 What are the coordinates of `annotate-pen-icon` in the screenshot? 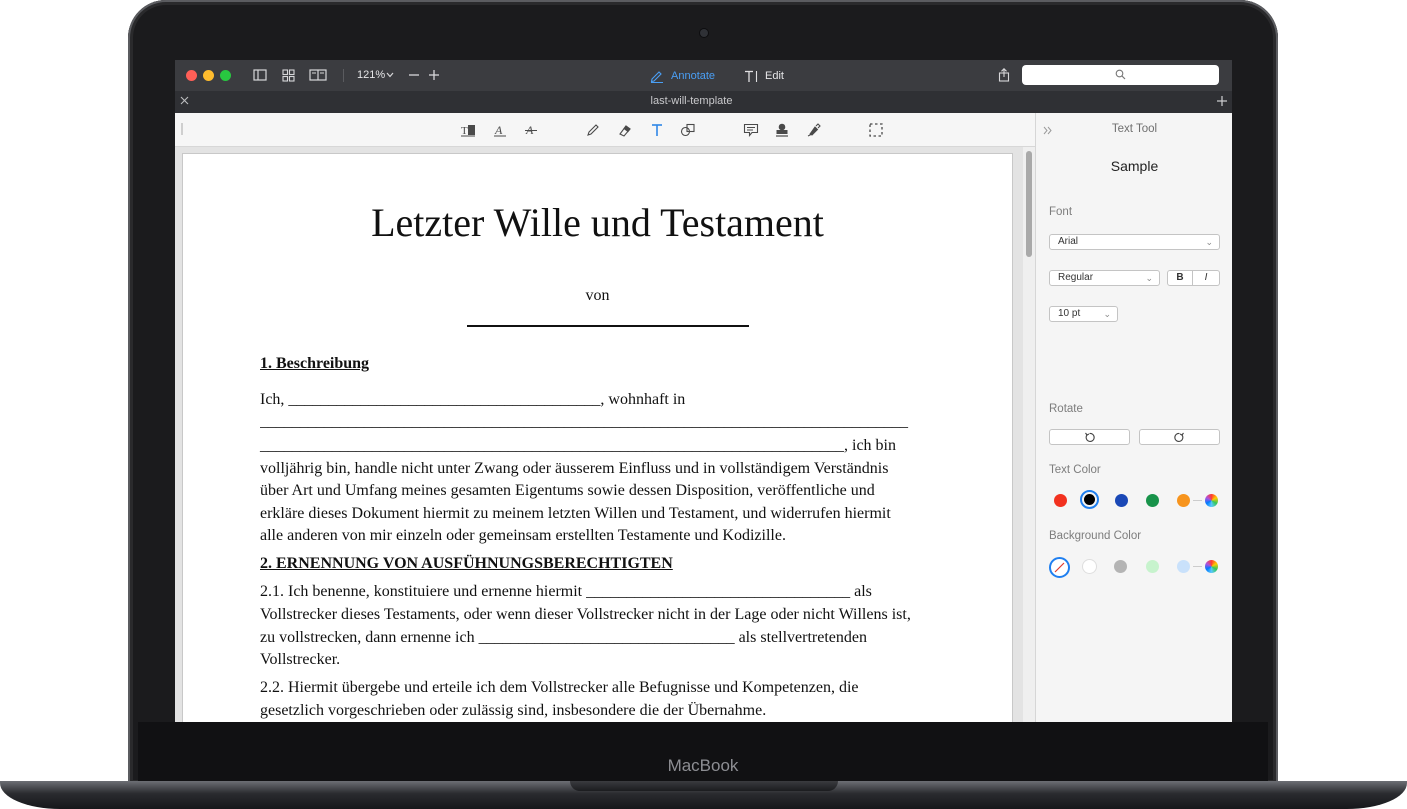 It's located at (657, 76).